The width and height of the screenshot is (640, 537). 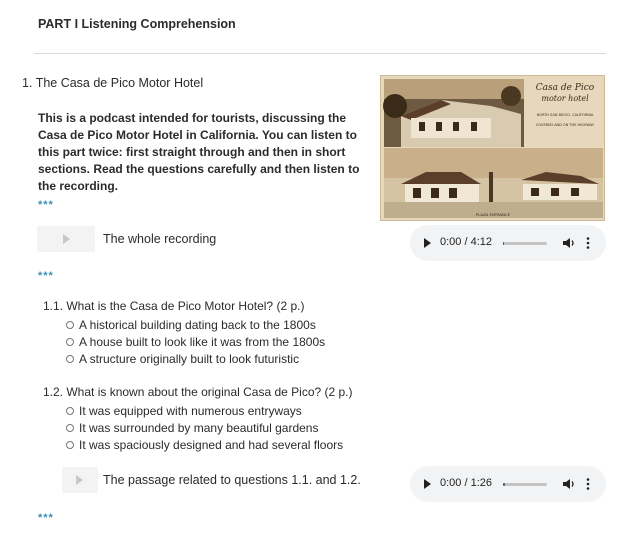 What do you see at coordinates (466, 483) in the screenshot?
I see `player-time: 0:00 / 1:26` at bounding box center [466, 483].